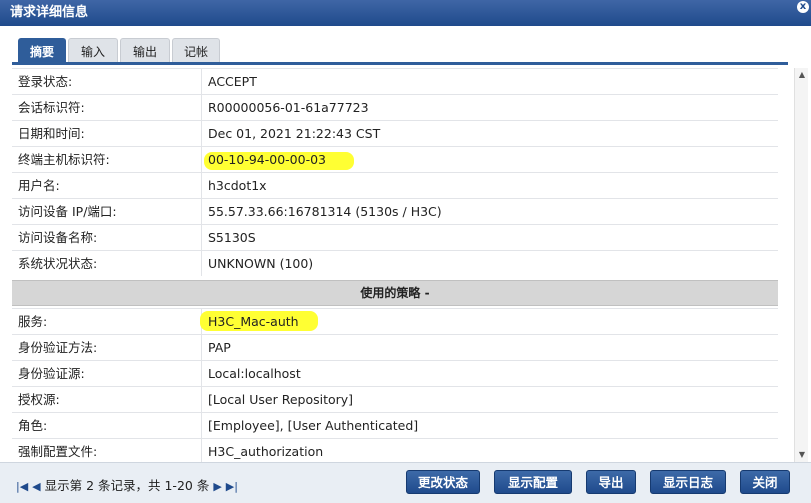 This screenshot has height=503, width=811. What do you see at coordinates (395, 133) in the screenshot?
I see `row-date-time: 日期和时间: Dec 01, 2021 21:22:43 CST` at bounding box center [395, 133].